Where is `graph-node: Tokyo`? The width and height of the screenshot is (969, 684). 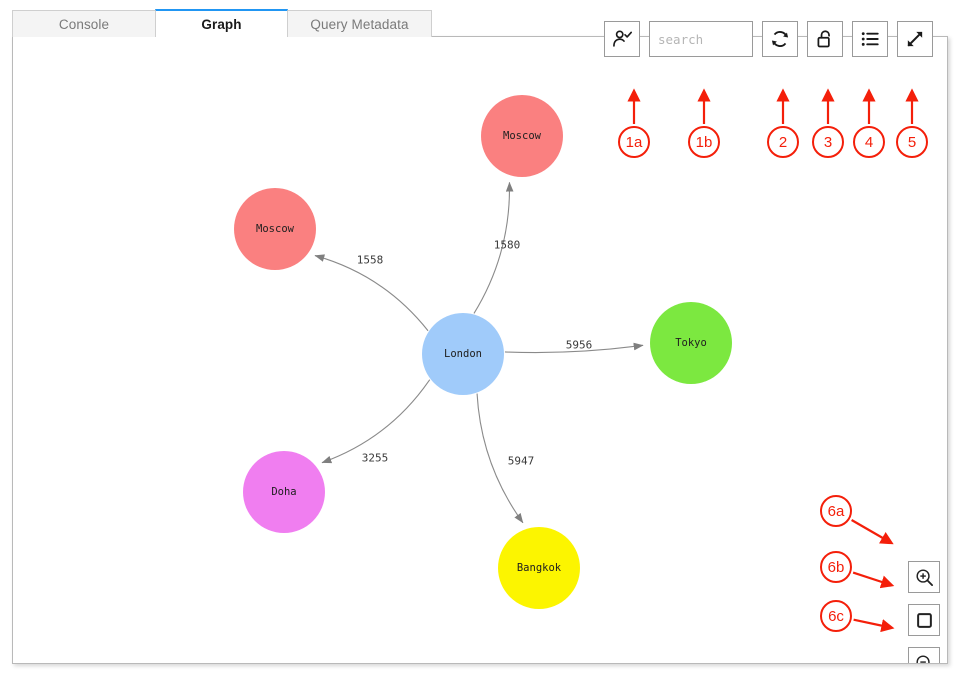 graph-node: Tokyo is located at coordinates (691, 343).